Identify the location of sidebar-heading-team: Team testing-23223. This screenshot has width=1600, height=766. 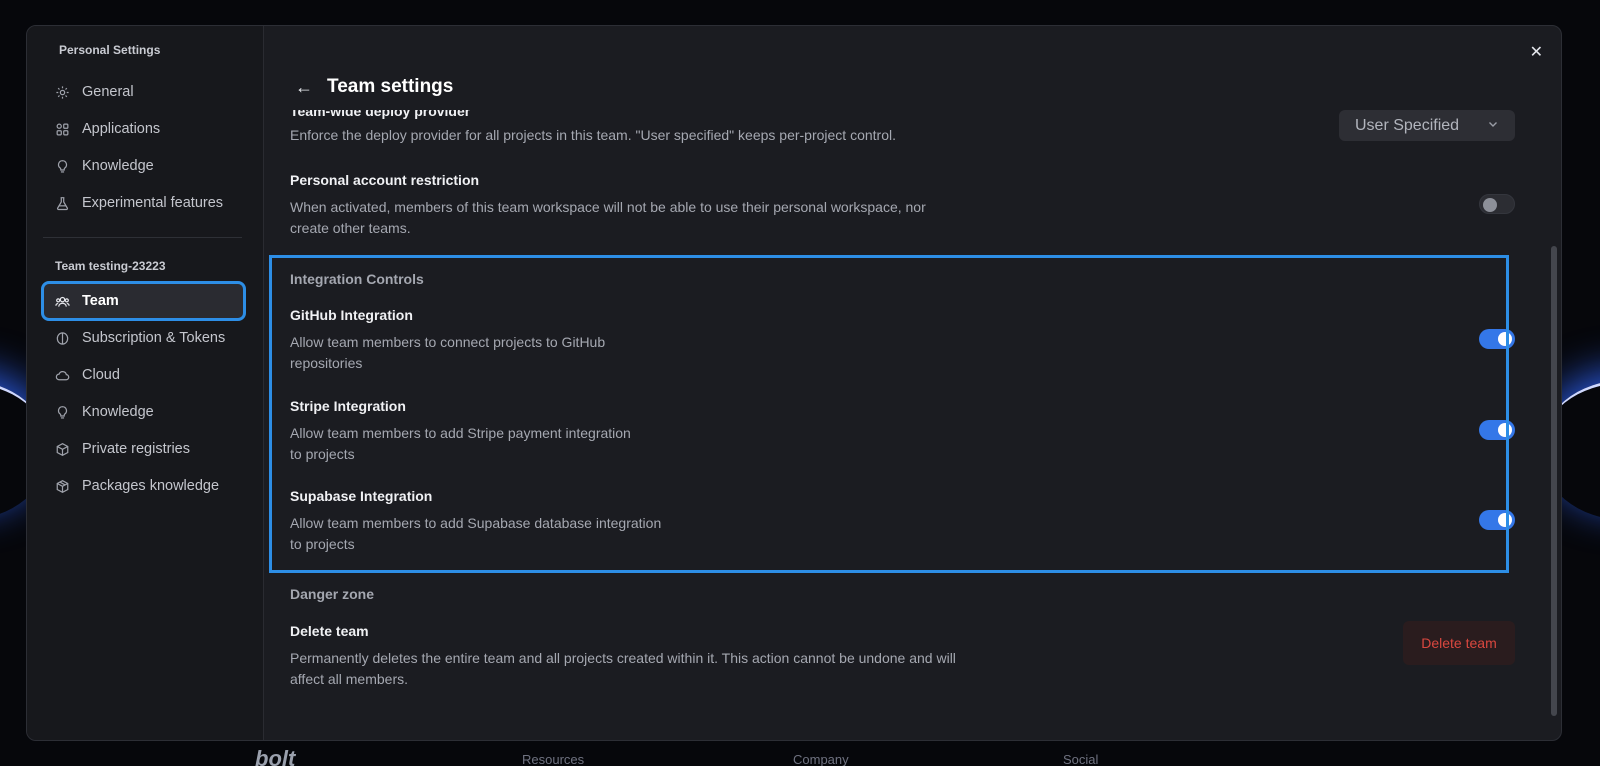
(110, 266).